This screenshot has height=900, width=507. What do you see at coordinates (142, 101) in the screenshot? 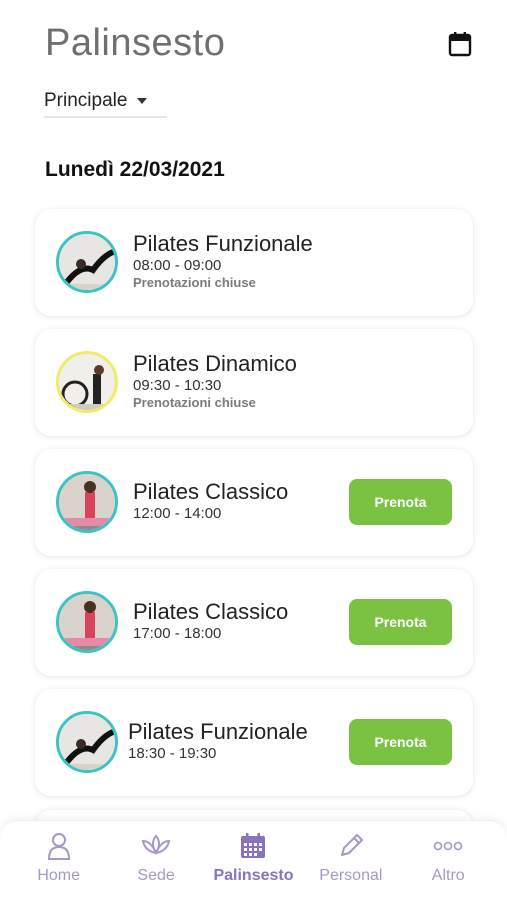
I see `caret-down-icon` at bounding box center [142, 101].